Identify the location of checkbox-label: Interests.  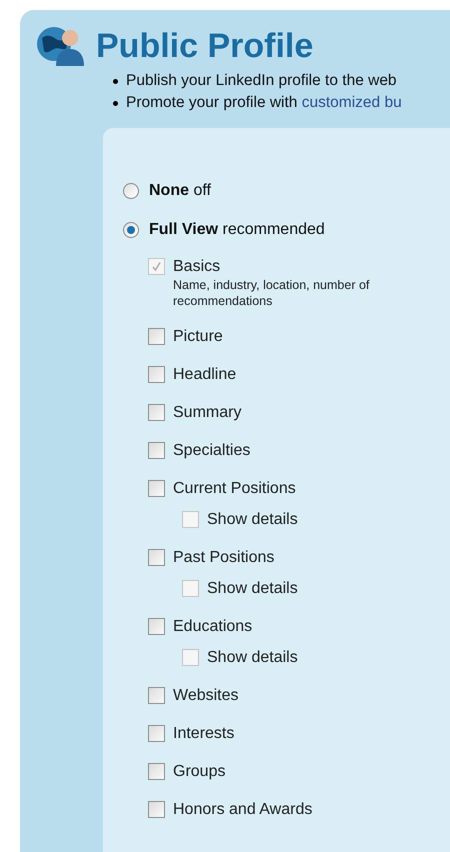
(203, 734).